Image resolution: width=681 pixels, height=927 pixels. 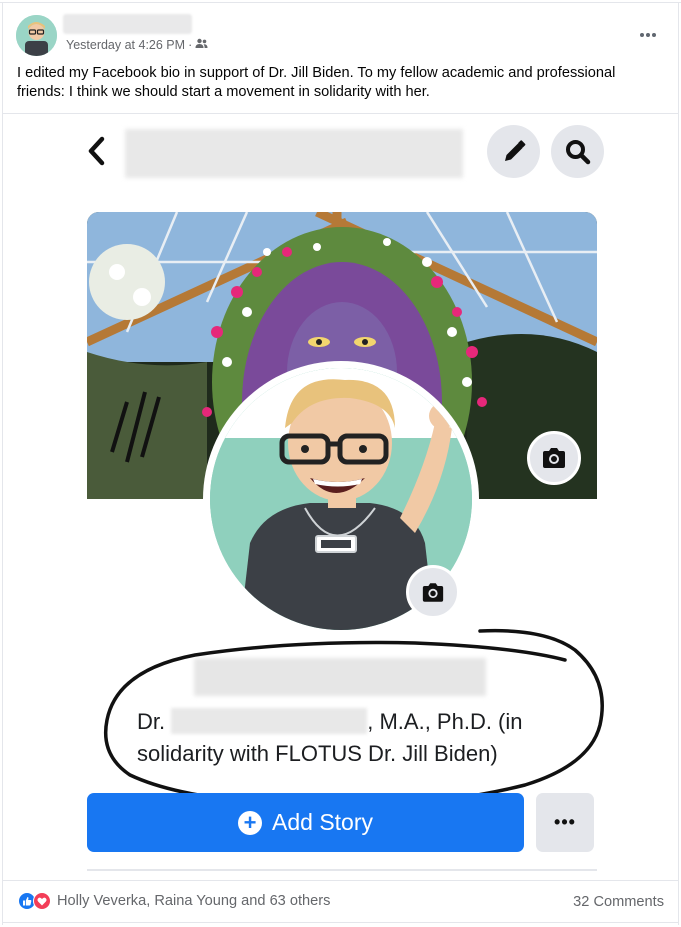 I want to click on post-options-icon, so click(x=648, y=32).